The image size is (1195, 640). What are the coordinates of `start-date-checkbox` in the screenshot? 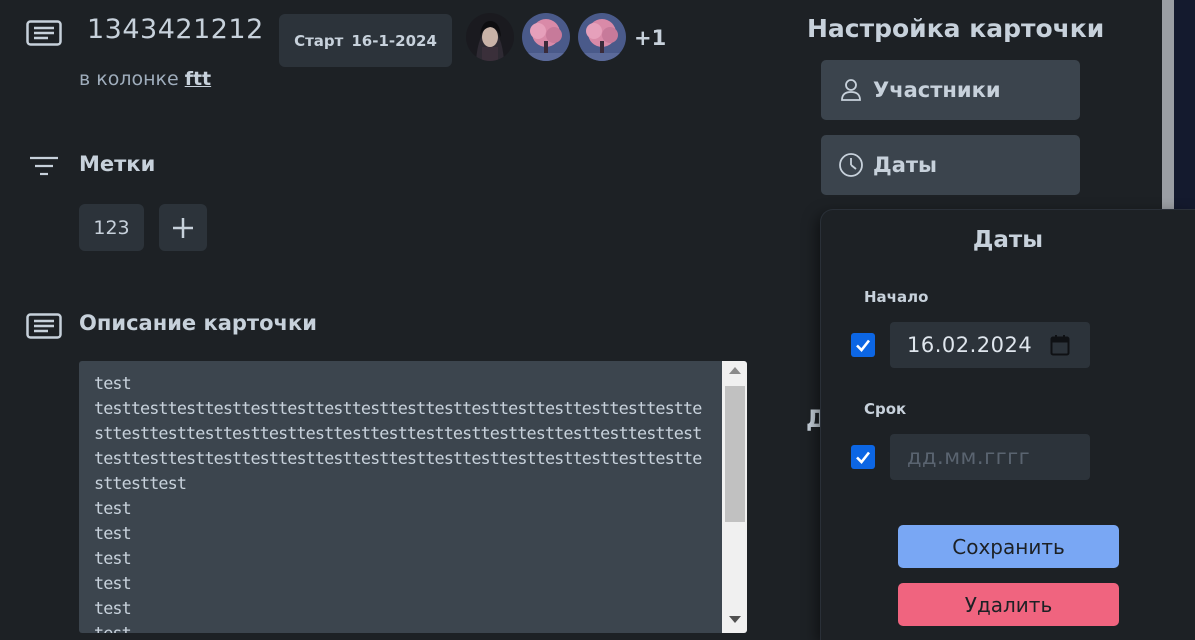 It's located at (863, 345).